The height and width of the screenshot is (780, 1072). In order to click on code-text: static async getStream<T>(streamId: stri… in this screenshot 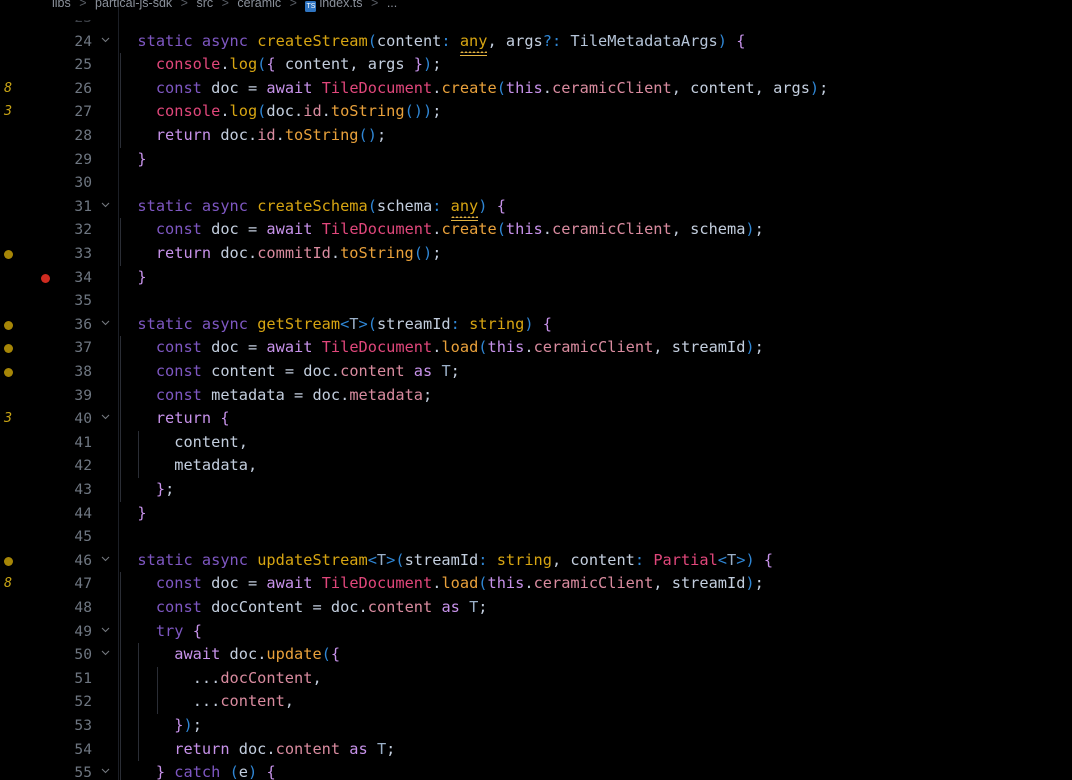, I will do `click(595, 325)`.